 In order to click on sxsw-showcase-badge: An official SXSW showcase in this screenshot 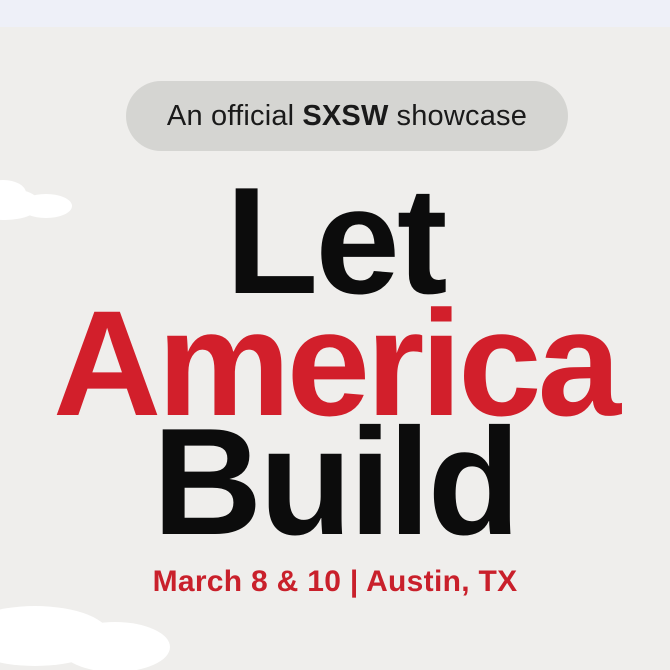, I will do `click(347, 116)`.